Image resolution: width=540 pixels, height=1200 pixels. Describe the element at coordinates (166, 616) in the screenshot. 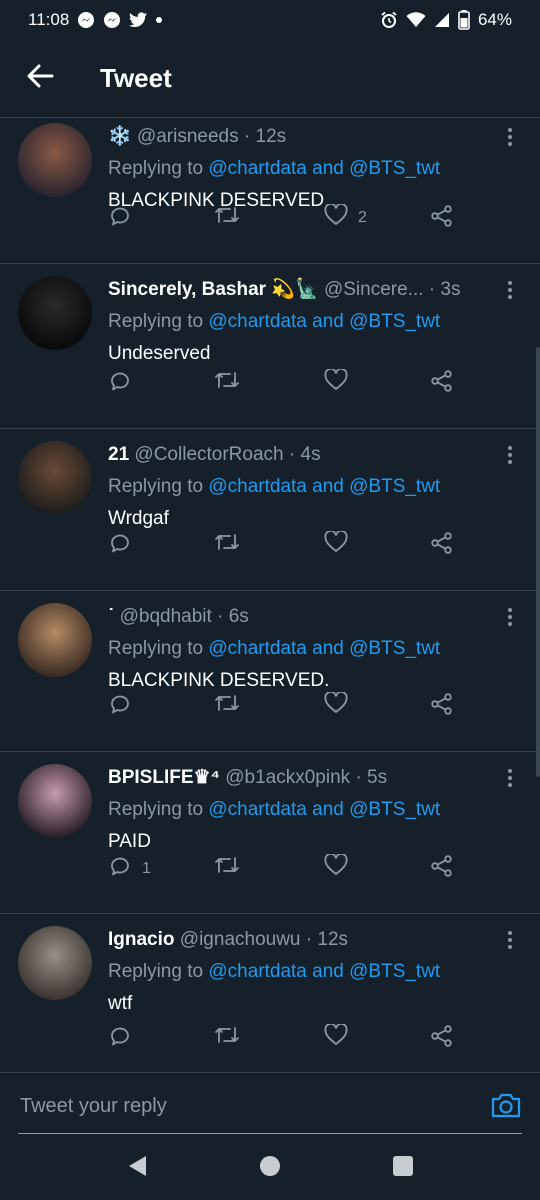

I see `handle: @bqdhabit` at that location.